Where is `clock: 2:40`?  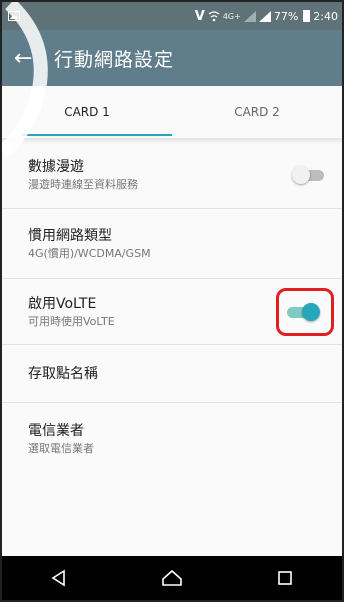
clock: 2:40 is located at coordinates (325, 16).